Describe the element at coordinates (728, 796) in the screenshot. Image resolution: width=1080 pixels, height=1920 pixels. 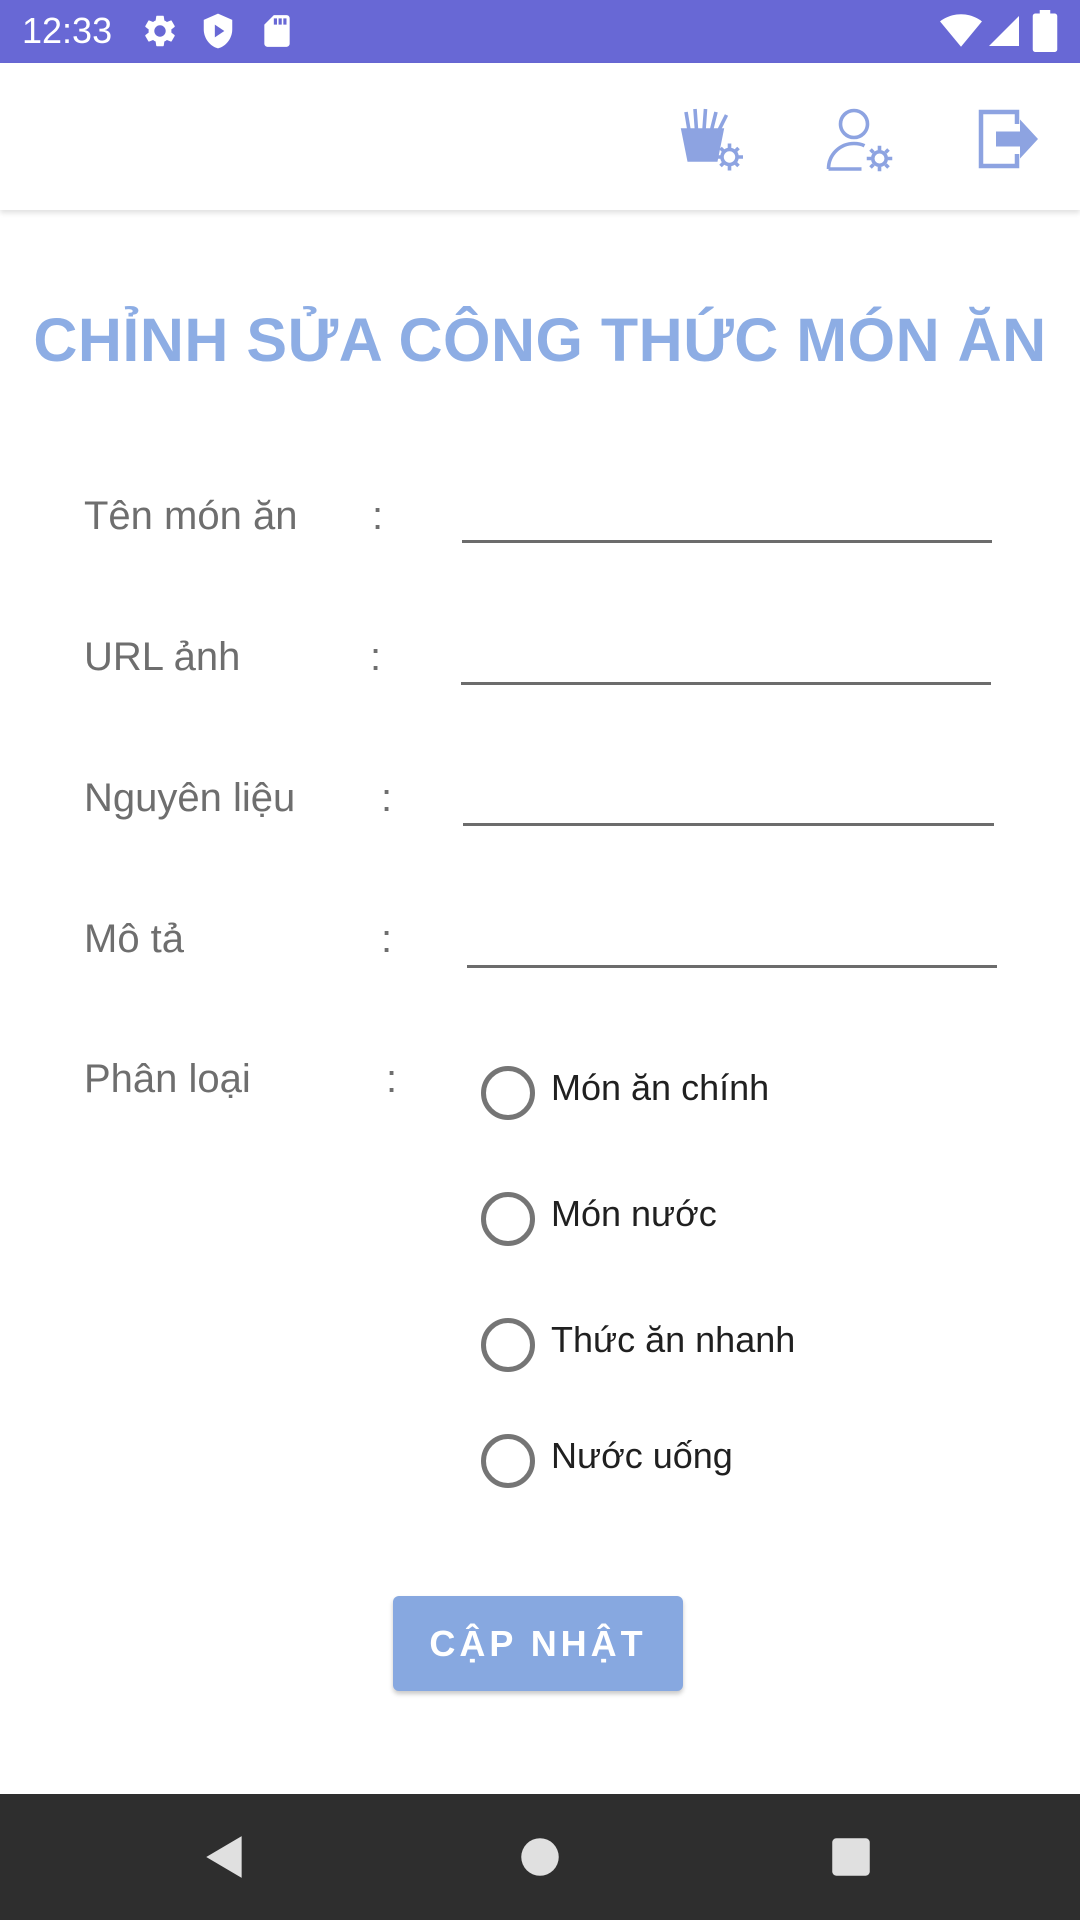
I see `ingredients-input` at that location.